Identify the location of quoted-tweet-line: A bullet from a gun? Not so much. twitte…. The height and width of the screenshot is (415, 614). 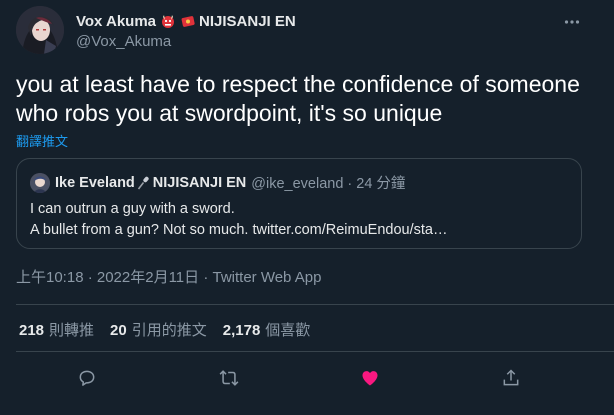
(239, 230).